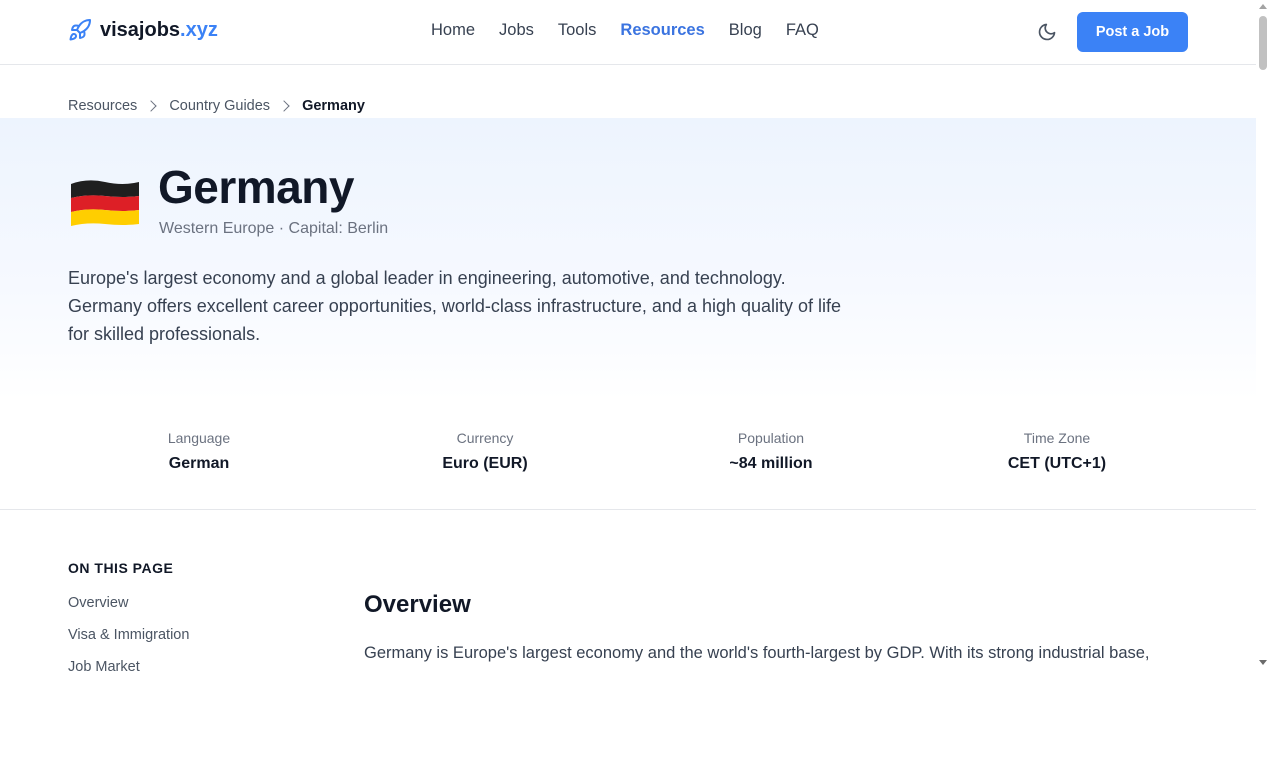  Describe the element at coordinates (199, 463) in the screenshot. I see `stat-value: German` at that location.